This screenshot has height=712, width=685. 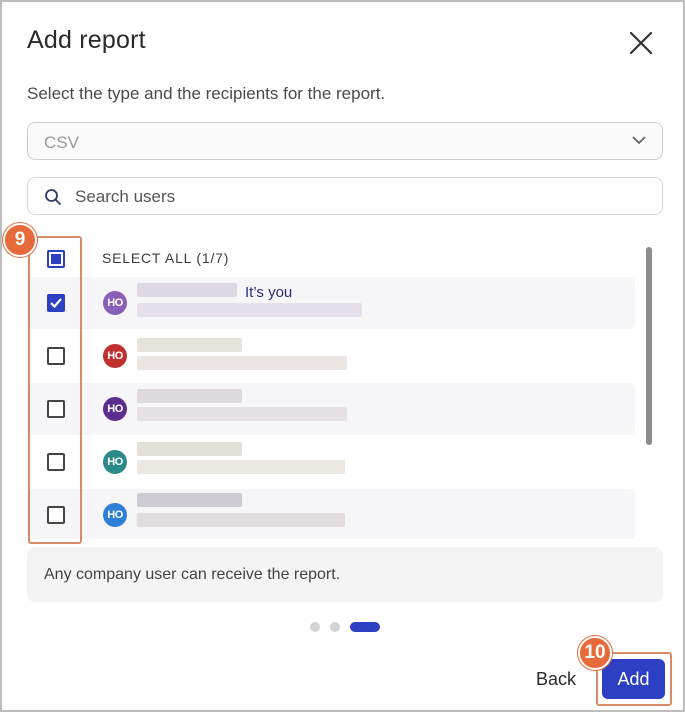 What do you see at coordinates (556, 679) in the screenshot?
I see `back-button: Back` at bounding box center [556, 679].